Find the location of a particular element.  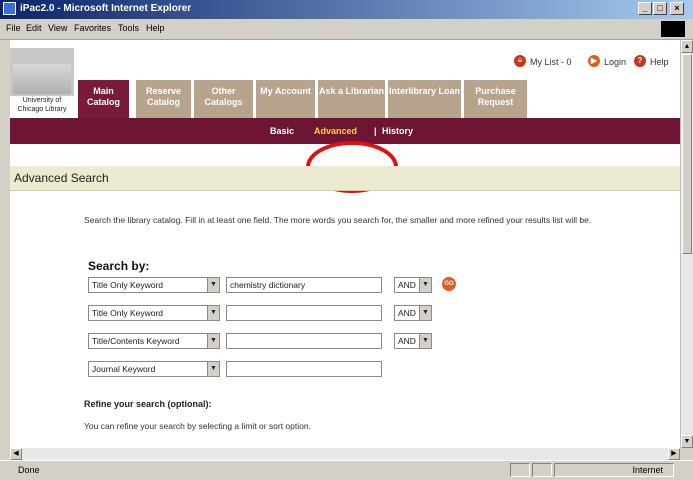

subnav-history: History is located at coordinates (397, 131).